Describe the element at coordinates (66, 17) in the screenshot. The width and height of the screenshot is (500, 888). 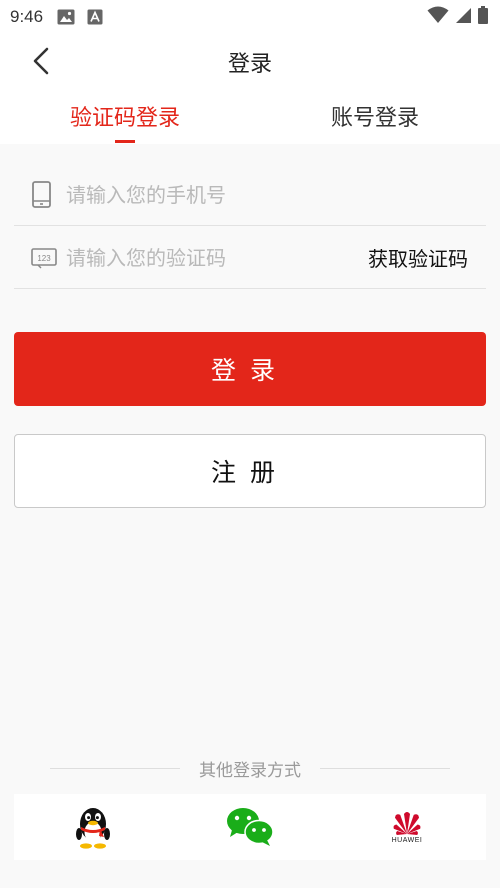
I see `gallery-notification-icon` at that location.